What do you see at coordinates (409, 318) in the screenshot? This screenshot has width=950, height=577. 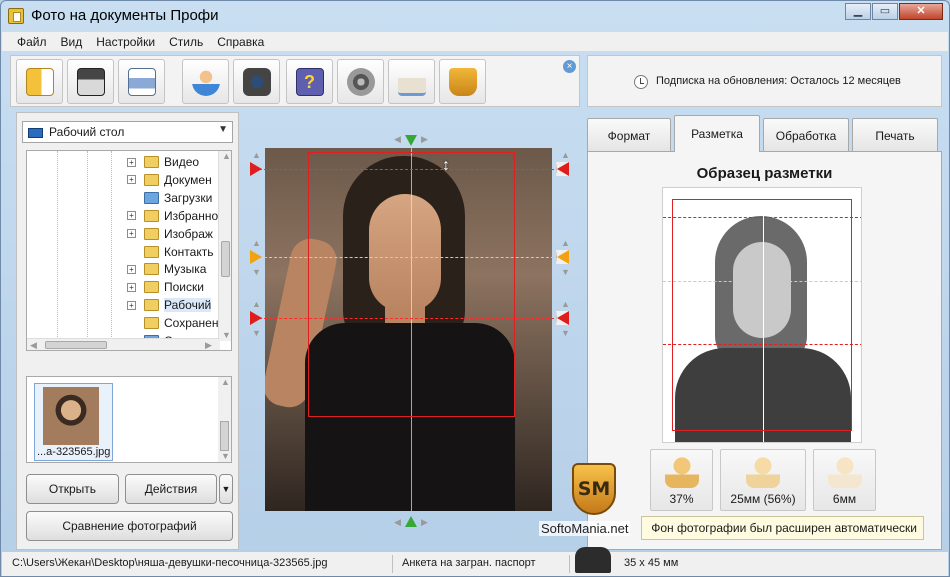 I see `chin-guide` at bounding box center [409, 318].